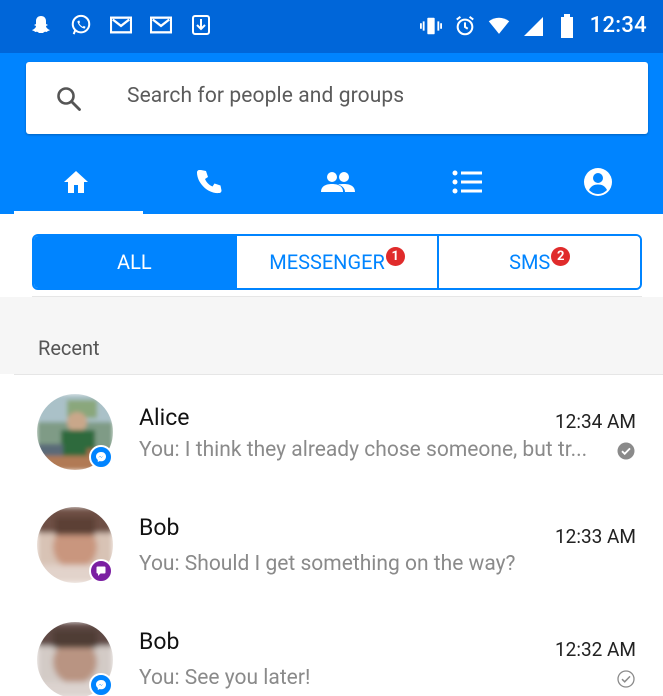  I want to click on vibrate-icon, so click(430, 26).